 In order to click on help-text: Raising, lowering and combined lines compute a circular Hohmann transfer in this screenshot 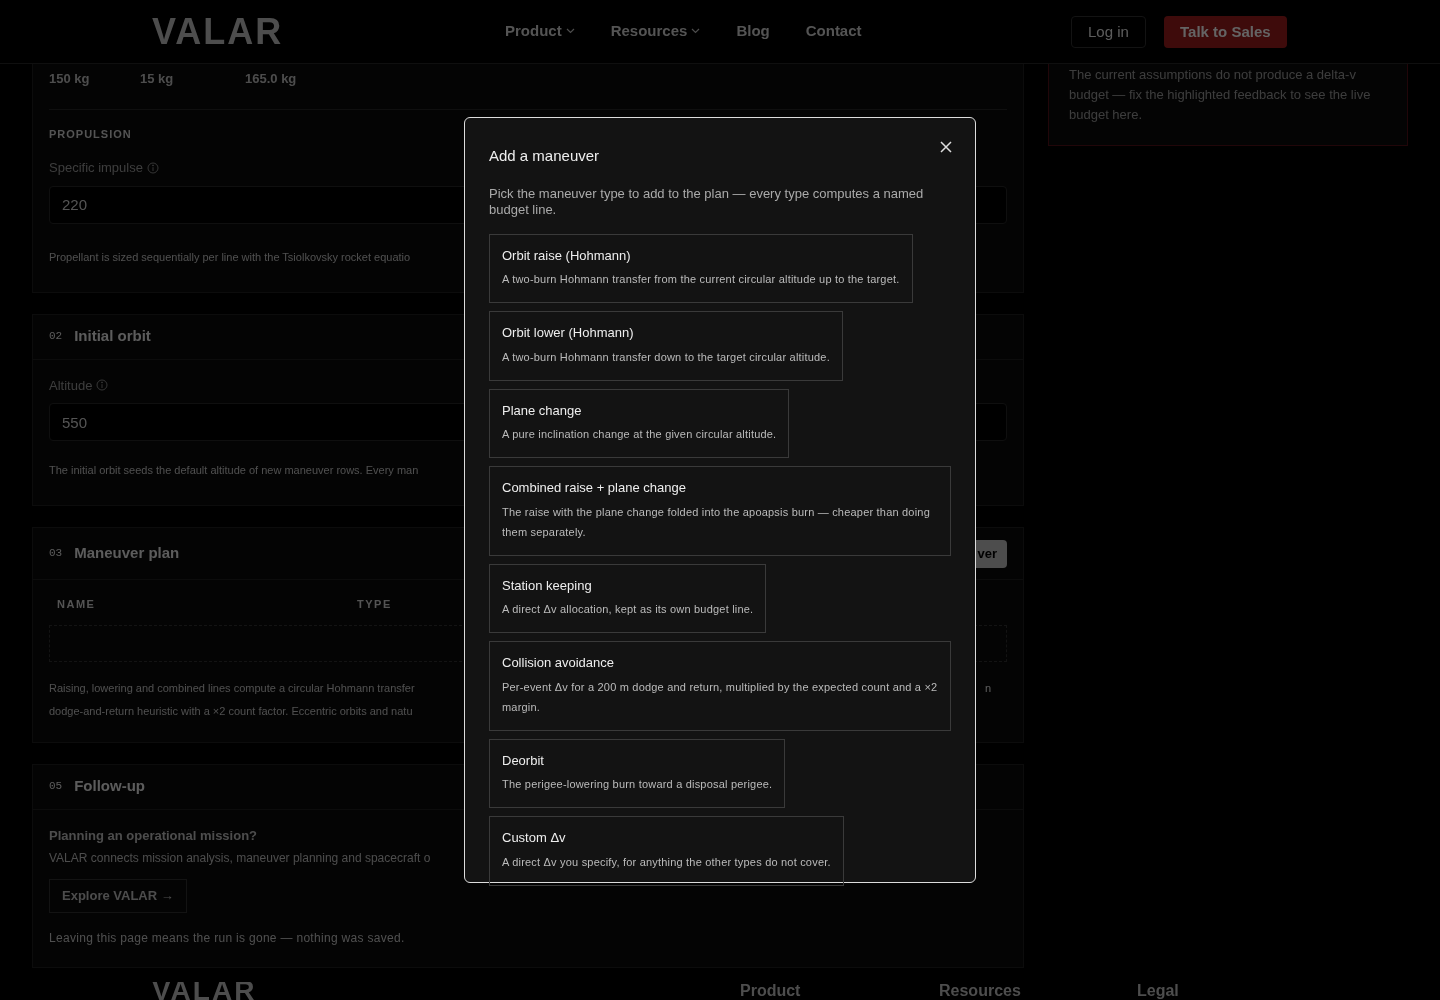, I will do `click(232, 688)`.